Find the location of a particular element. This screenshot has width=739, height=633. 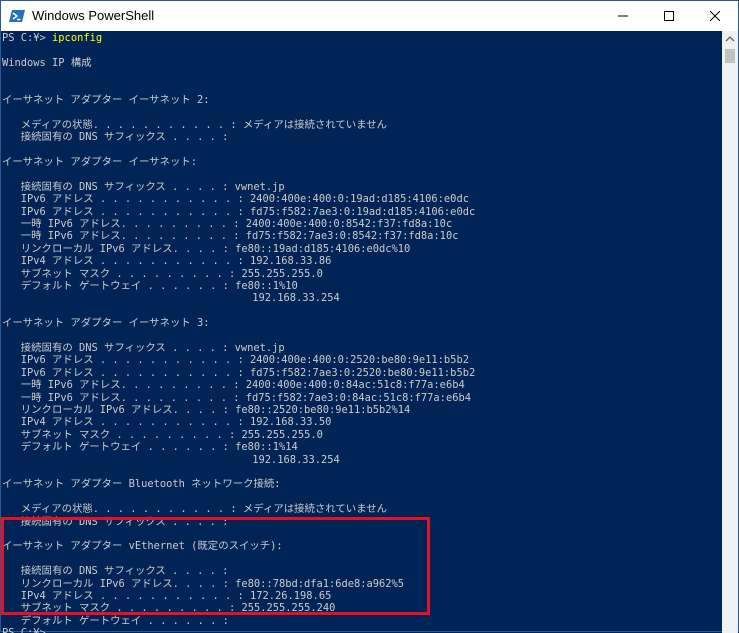

title-bar: Windows PowerShell is located at coordinates (369, 16).